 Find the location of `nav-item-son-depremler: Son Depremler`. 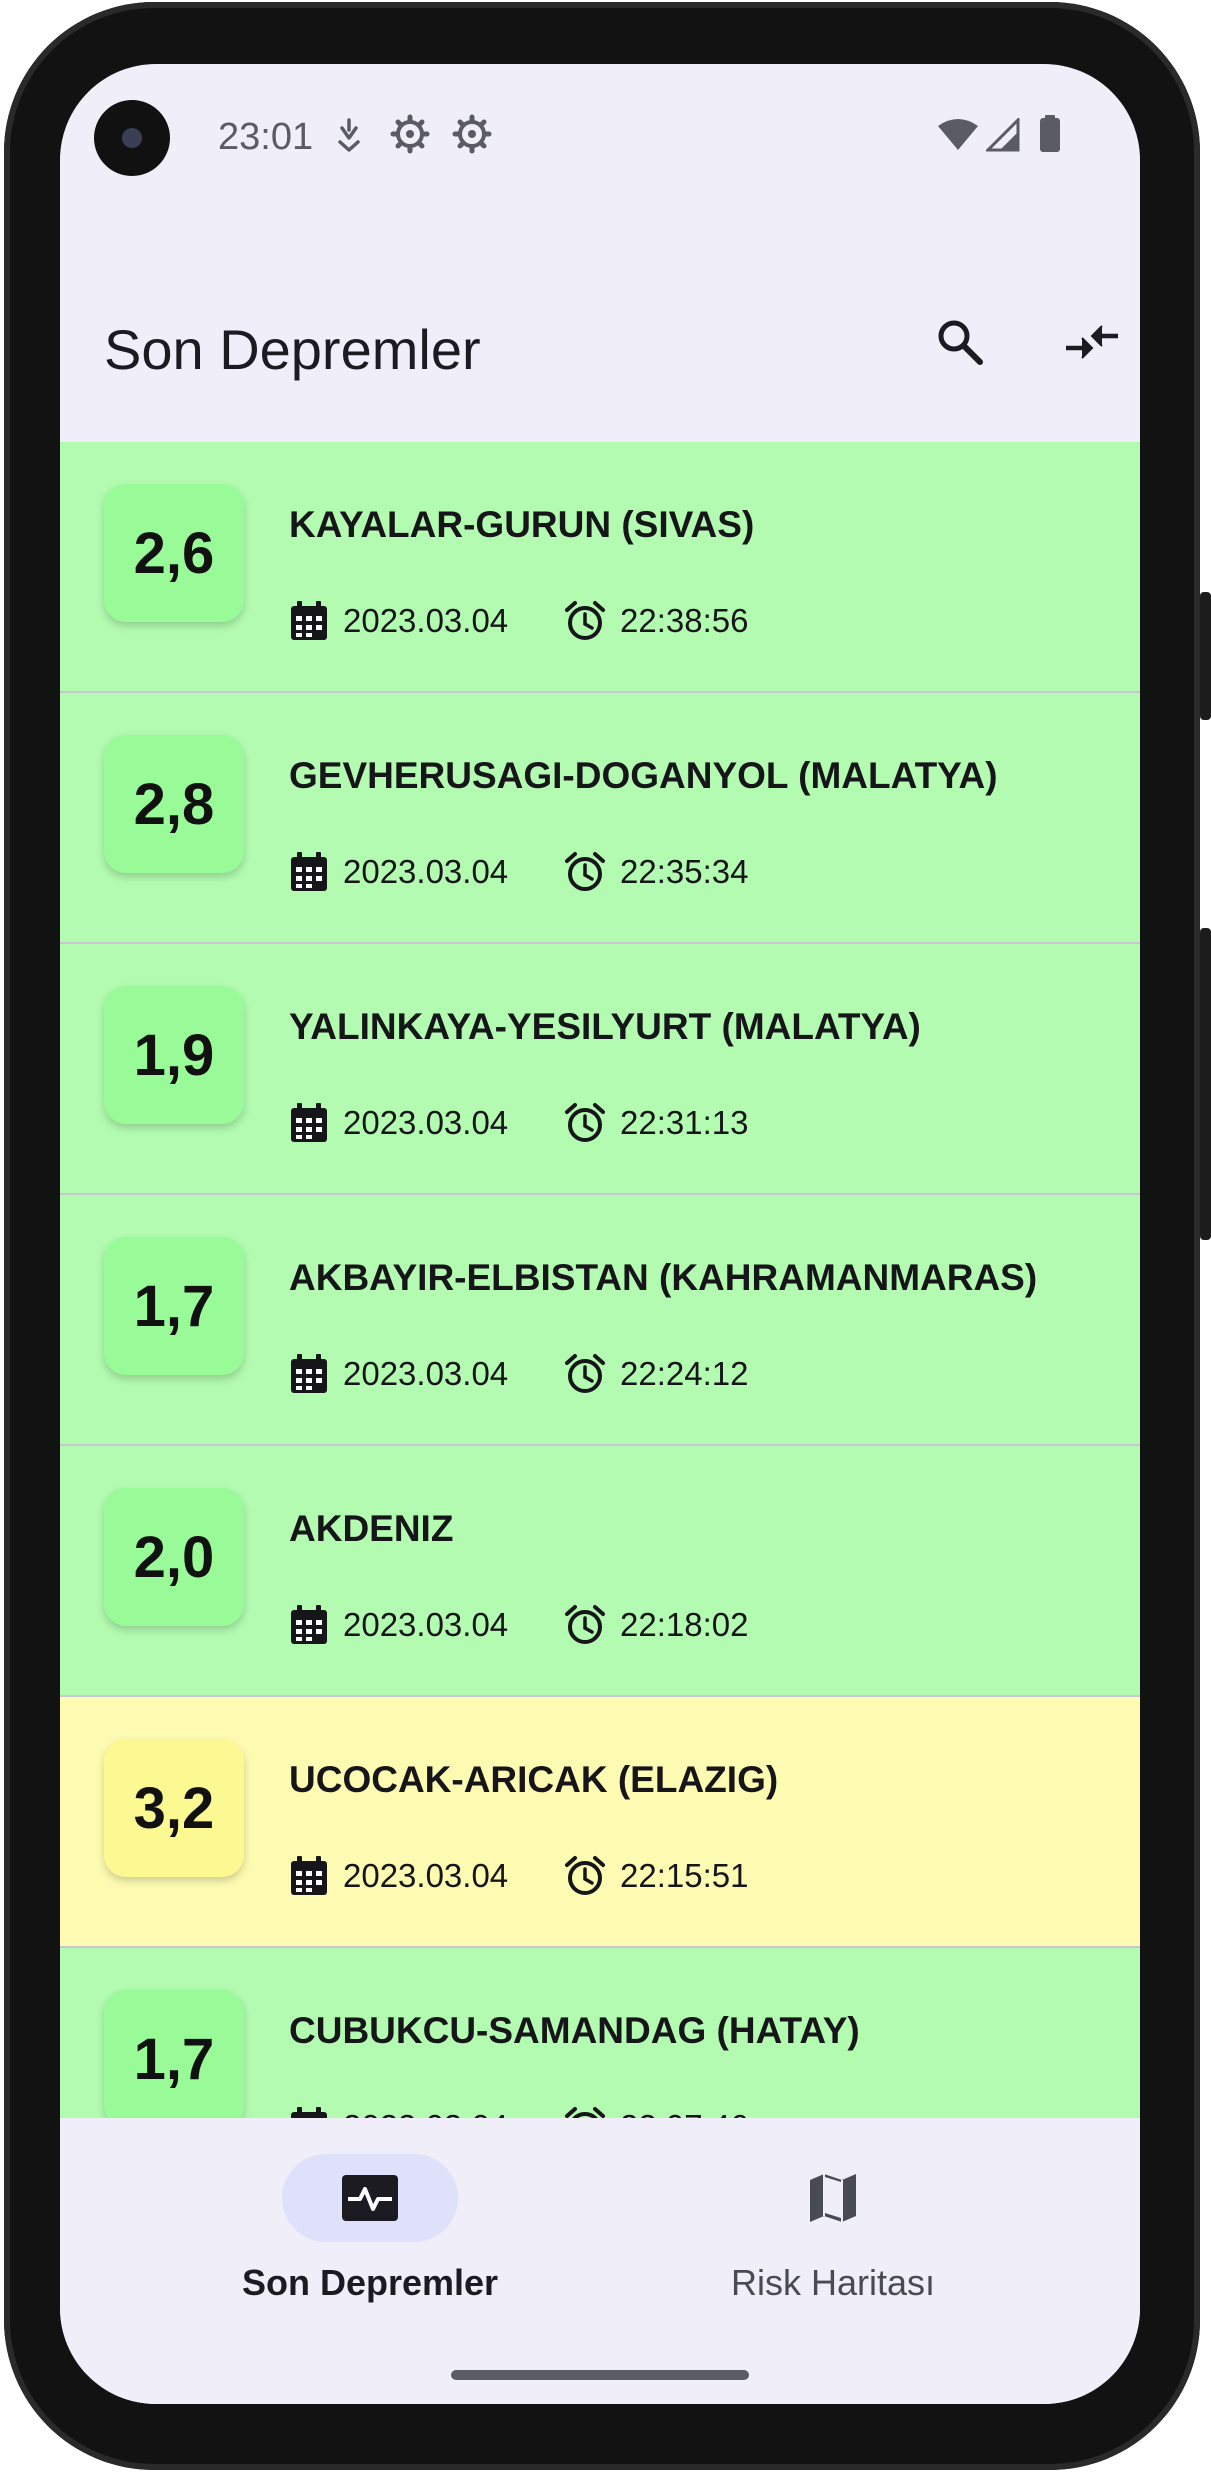

nav-item-son-depremler: Son Depremler is located at coordinates (370, 2218).